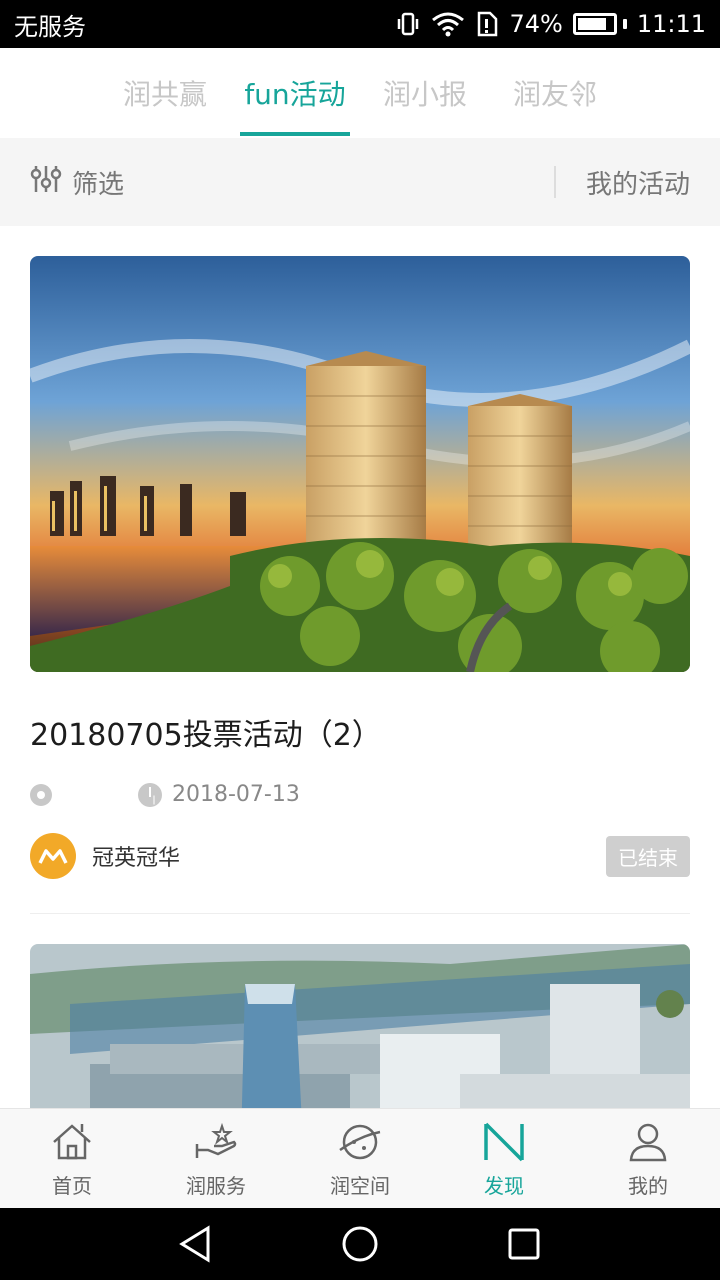 This screenshot has height=1280, width=720. Describe the element at coordinates (637, 184) in the screenshot. I see `my-activities-label: 我的活动` at that location.